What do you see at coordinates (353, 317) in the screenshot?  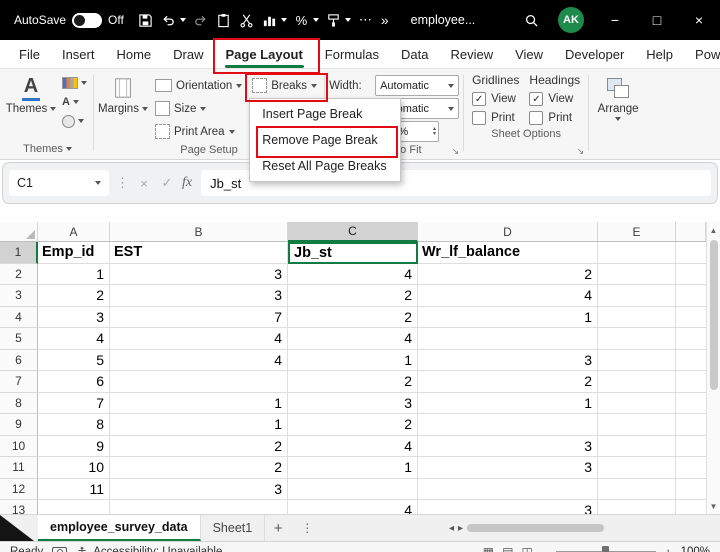 I see `cell-C4: 2` at bounding box center [353, 317].